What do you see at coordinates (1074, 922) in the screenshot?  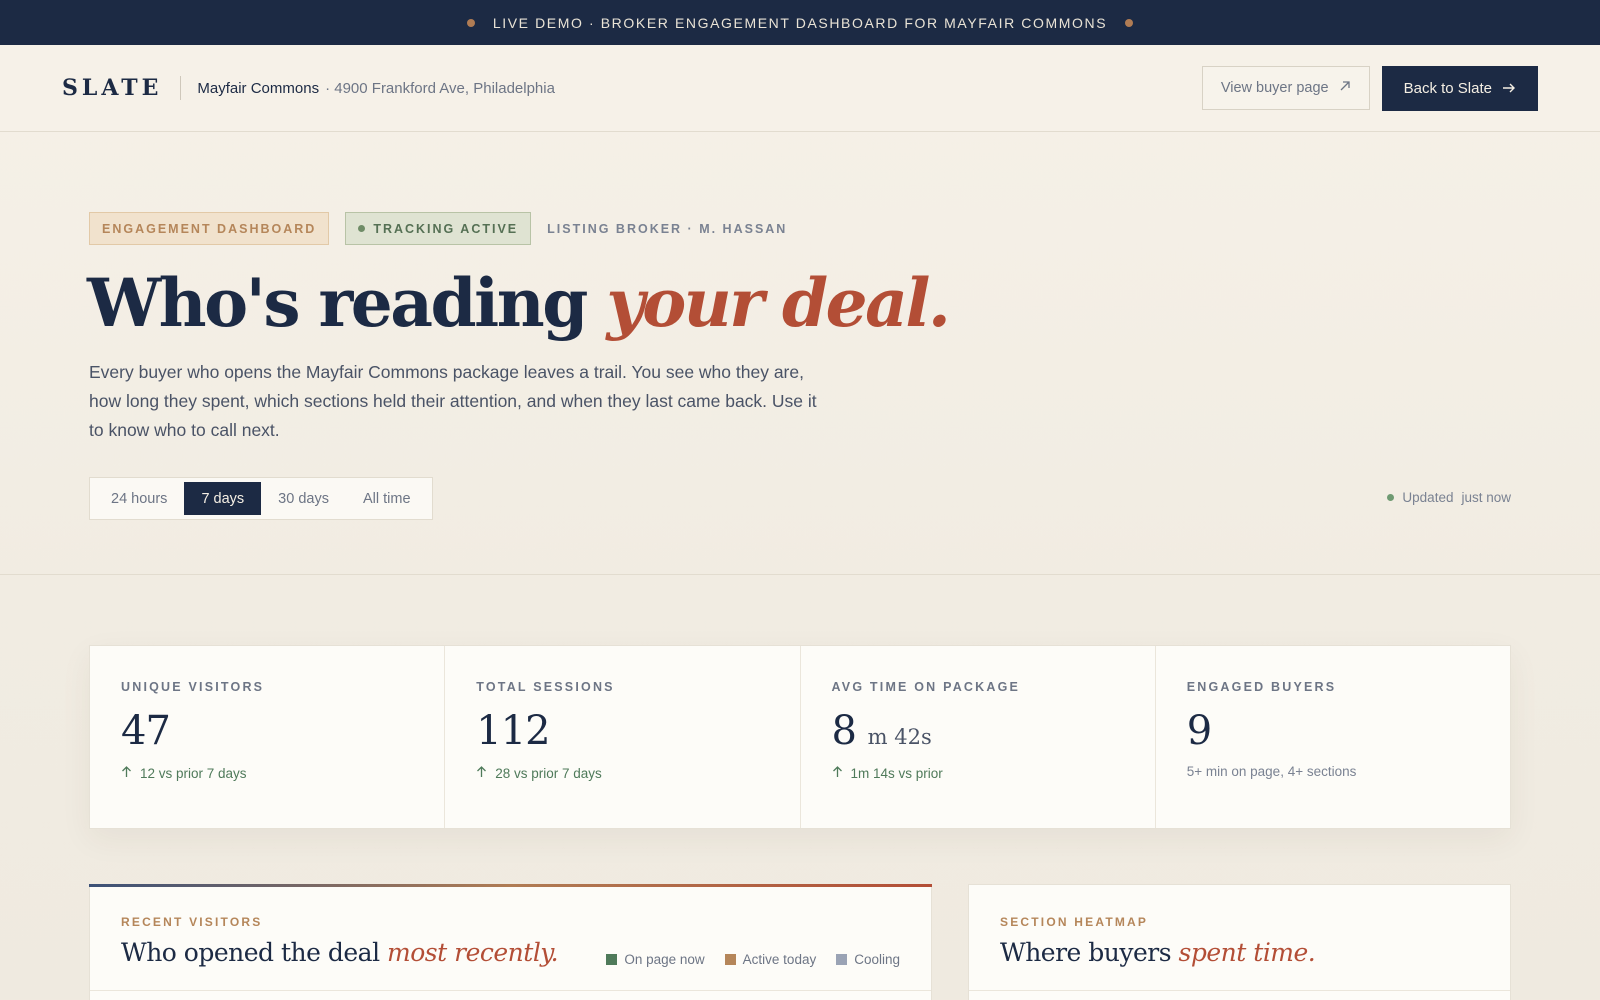 I see `heatmap-eyebrow: SECTION HEATMAP` at bounding box center [1074, 922].